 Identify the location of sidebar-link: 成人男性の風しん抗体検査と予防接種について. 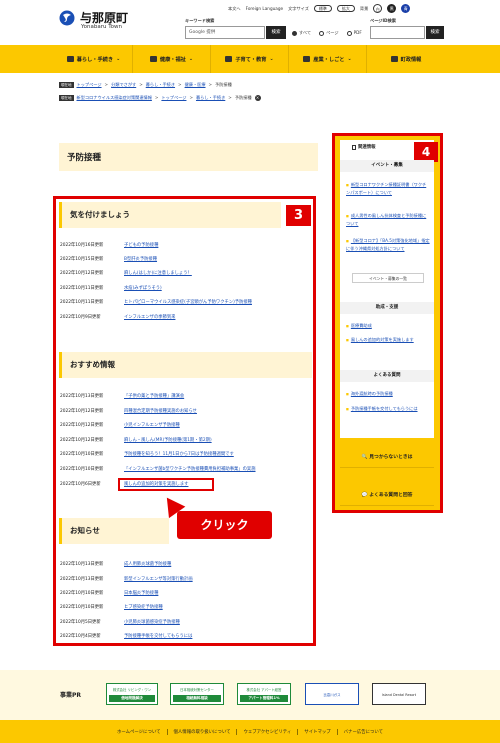
(388, 219).